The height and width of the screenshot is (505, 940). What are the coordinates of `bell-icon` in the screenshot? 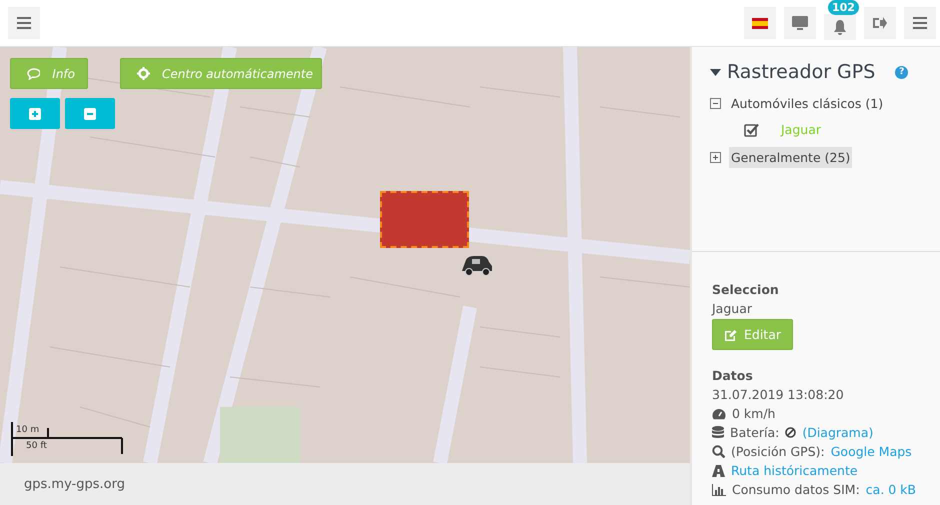 It's located at (840, 27).